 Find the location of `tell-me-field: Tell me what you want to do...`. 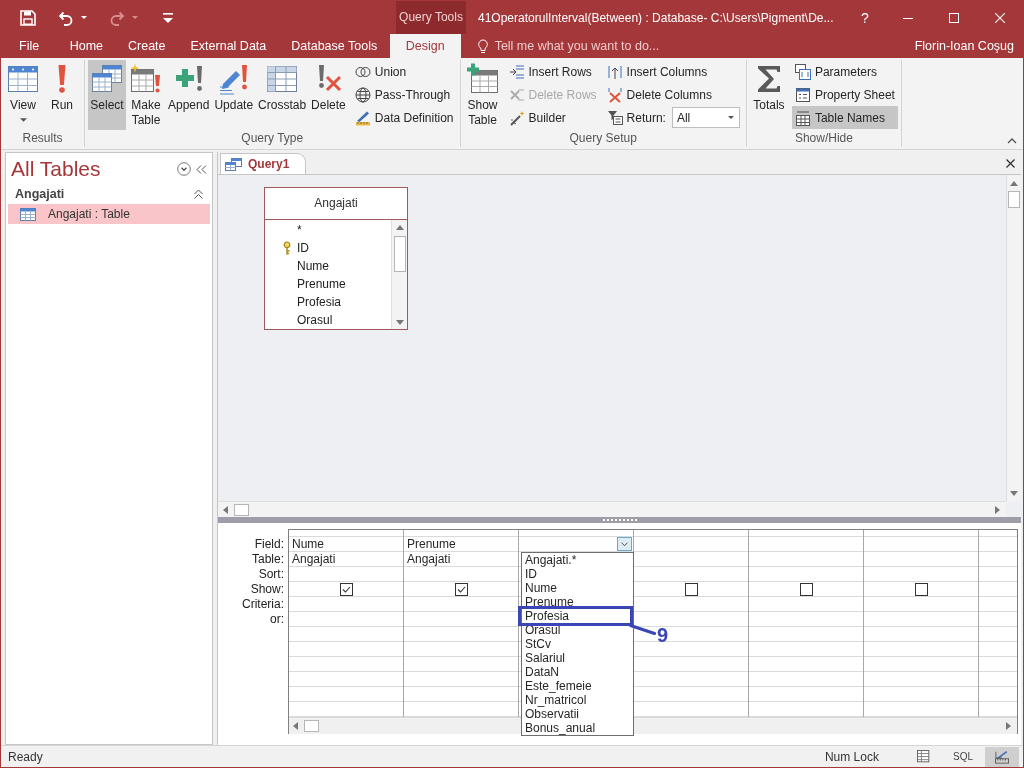

tell-me-field: Tell me what you want to do... is located at coordinates (594, 46).